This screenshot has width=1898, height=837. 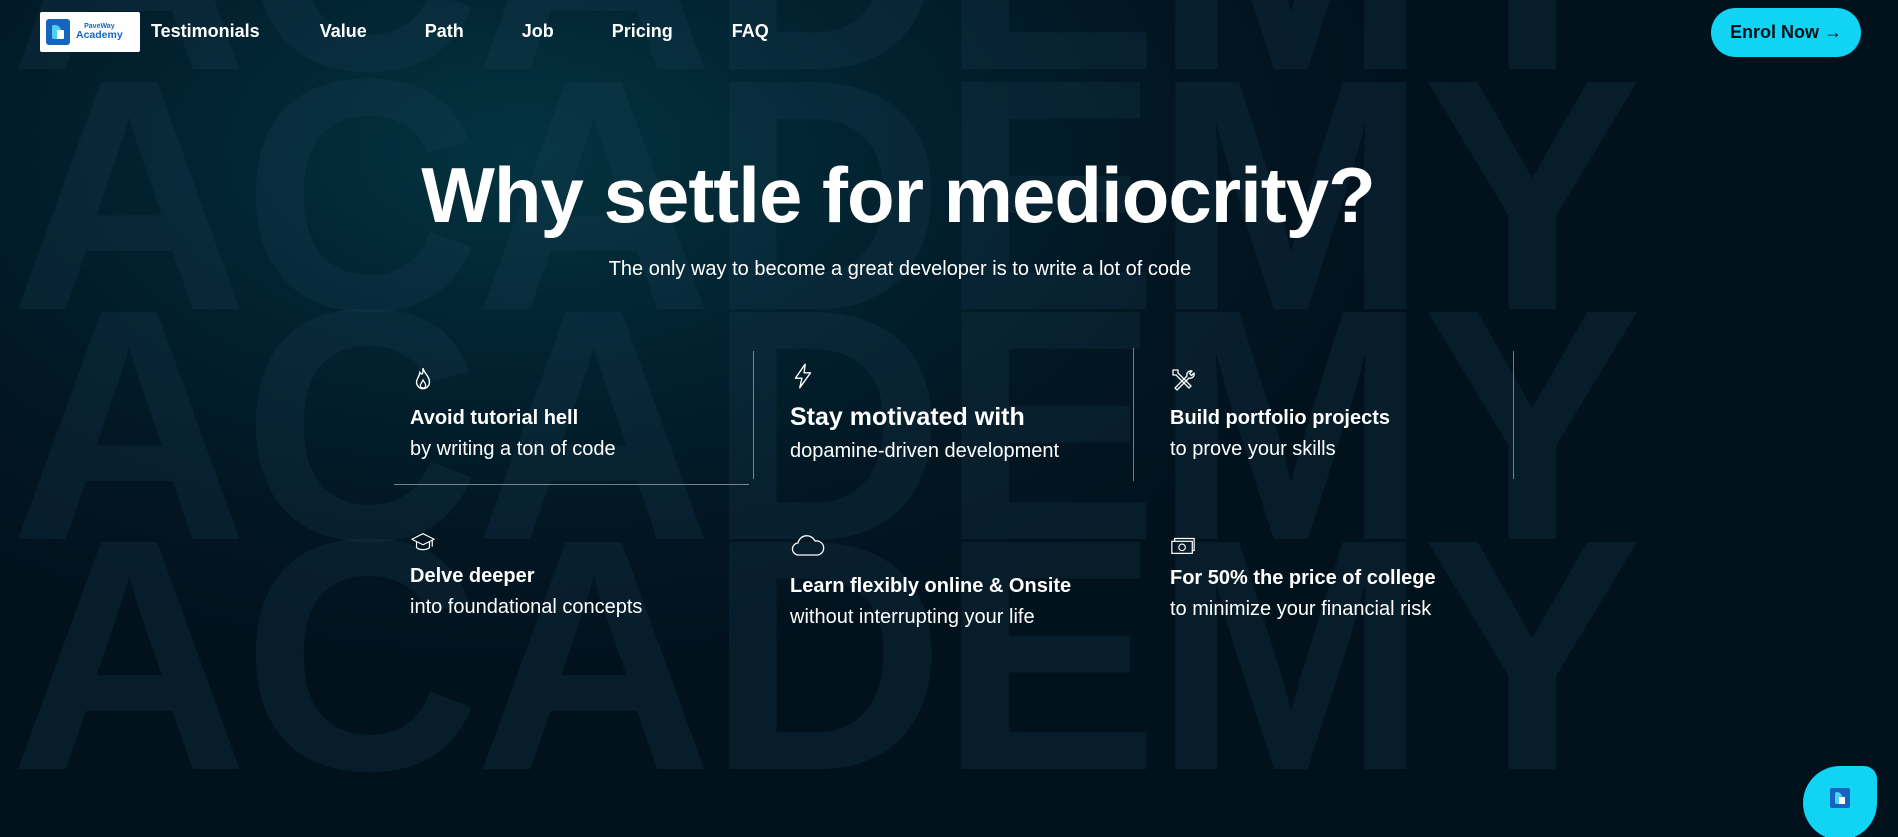 I want to click on feature-description: into foundational concepts, so click(x=526, y=607).